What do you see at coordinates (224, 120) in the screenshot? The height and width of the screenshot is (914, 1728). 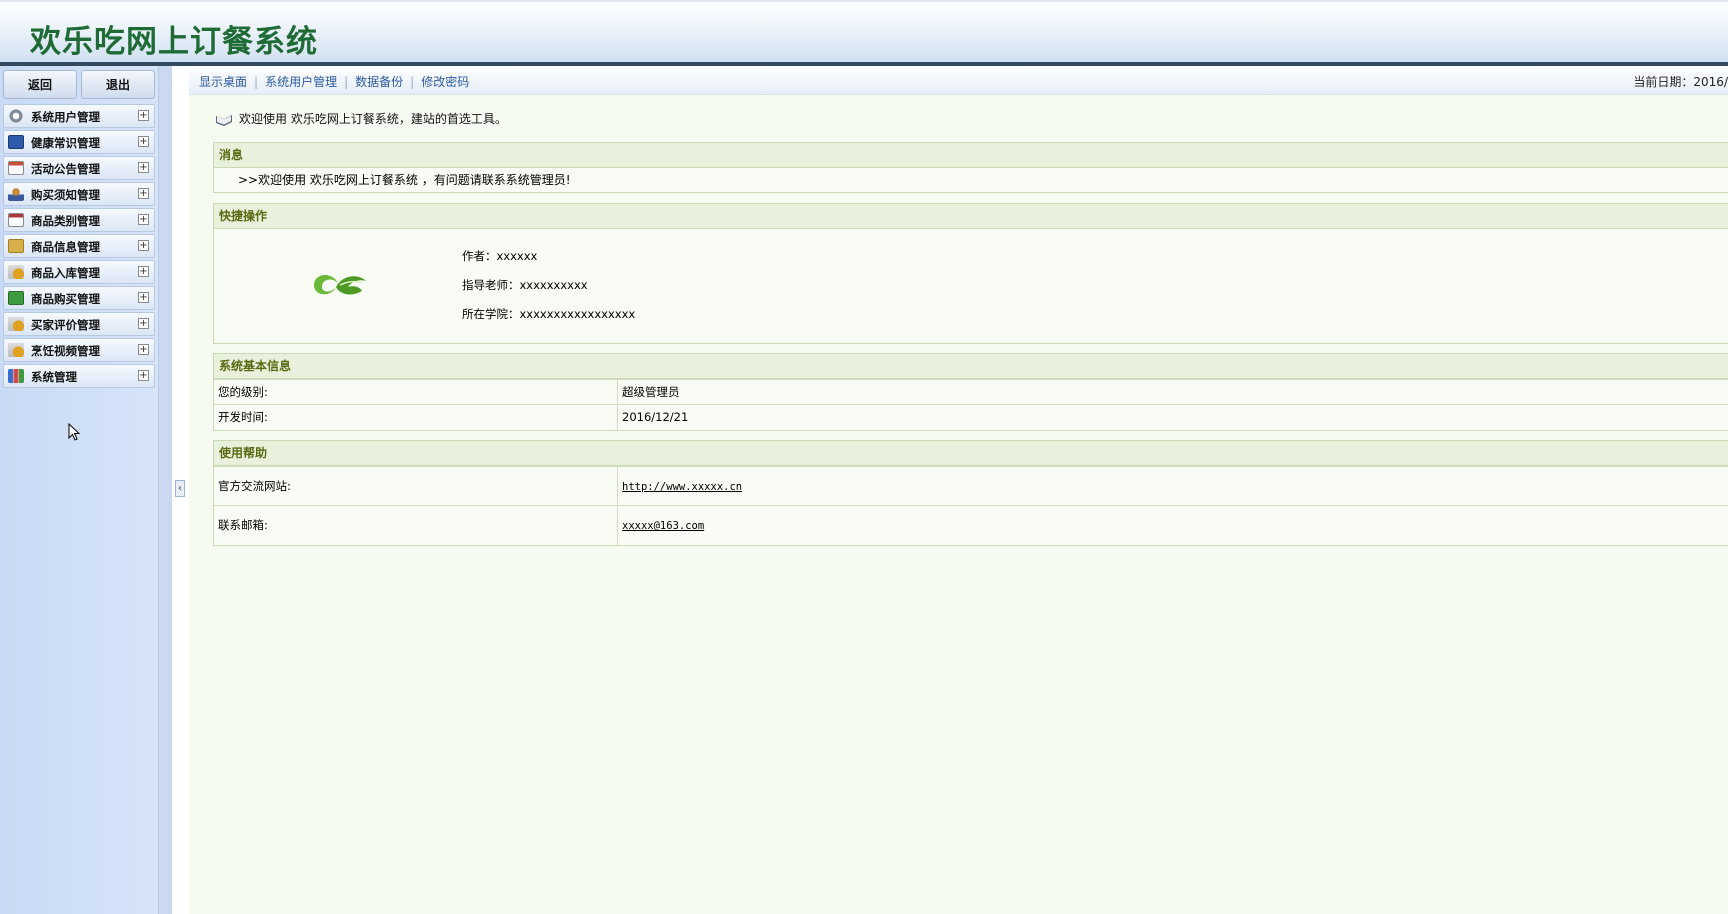 I see `book-icon` at bounding box center [224, 120].